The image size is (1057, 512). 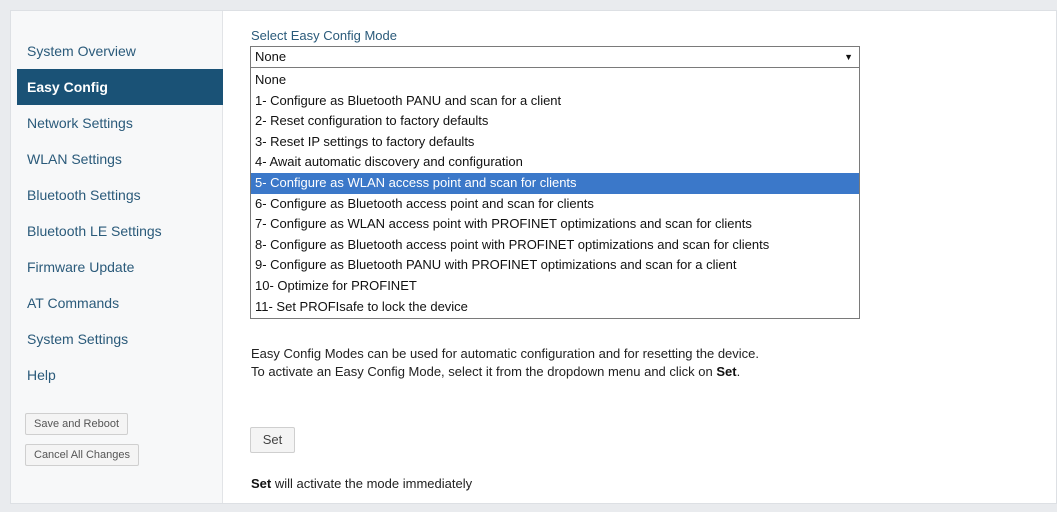 I want to click on sidebar-item-at-commands: AT Commands, so click(x=120, y=303).